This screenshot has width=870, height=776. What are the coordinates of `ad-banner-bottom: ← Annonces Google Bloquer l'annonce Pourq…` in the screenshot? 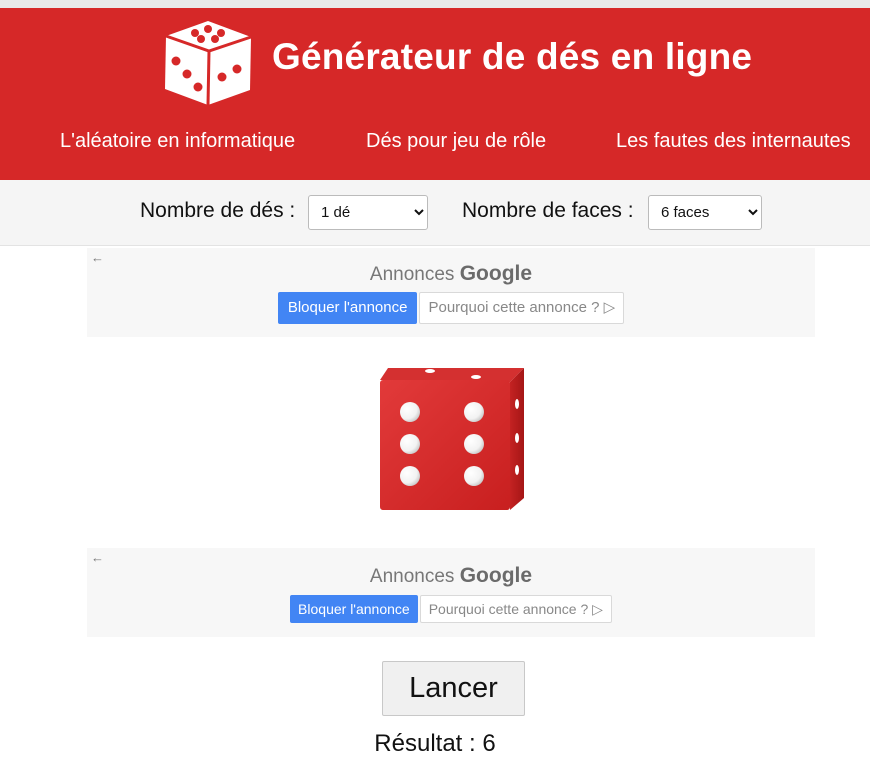 It's located at (451, 592).